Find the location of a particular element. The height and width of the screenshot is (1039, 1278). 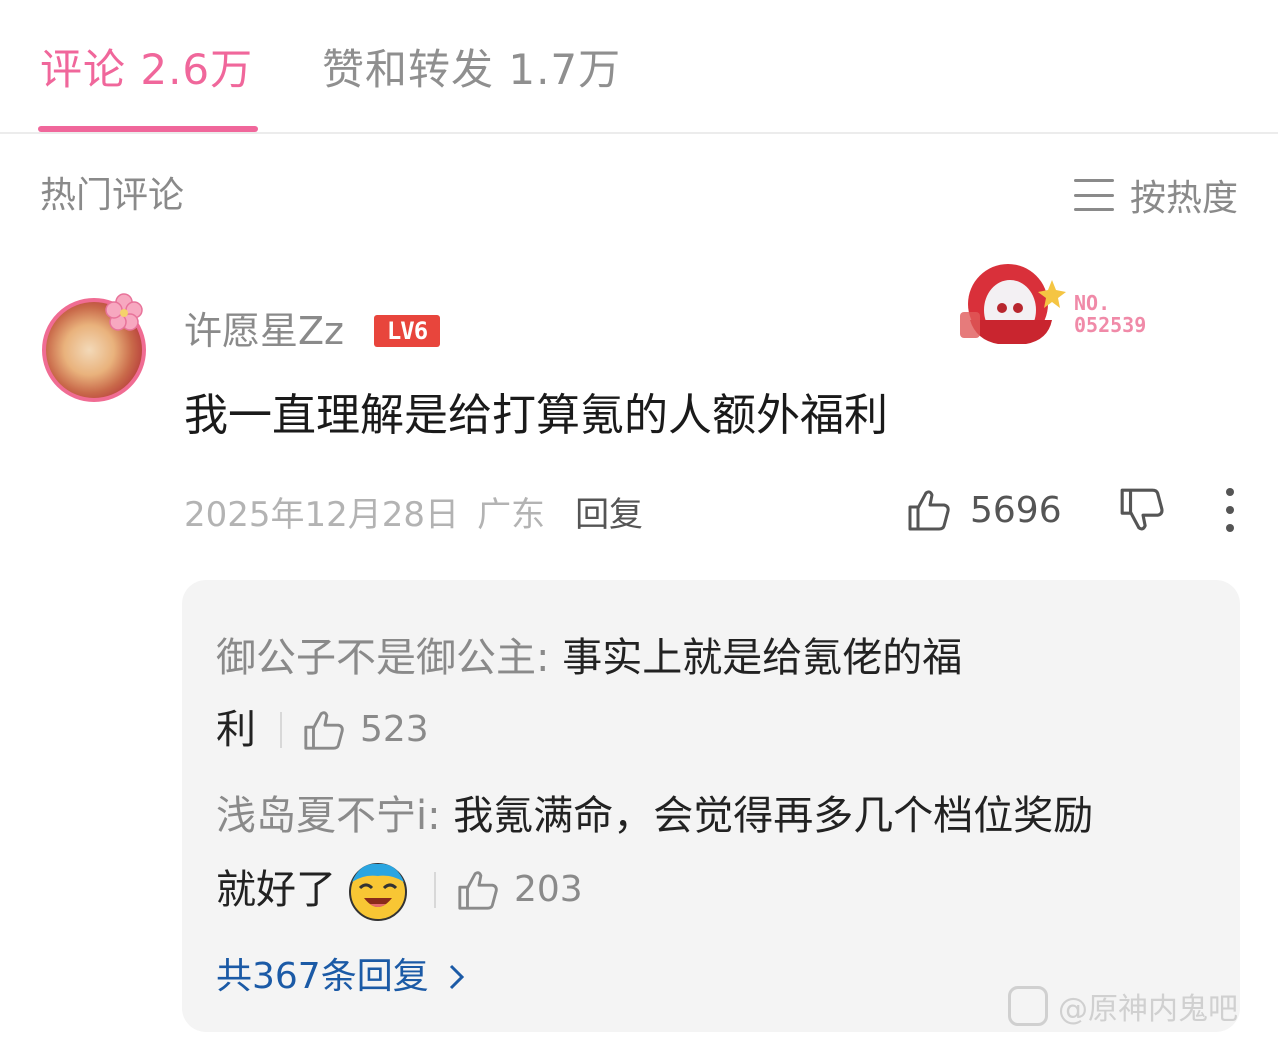

reply-author: 御公子不是御公主: is located at coordinates (382, 658).